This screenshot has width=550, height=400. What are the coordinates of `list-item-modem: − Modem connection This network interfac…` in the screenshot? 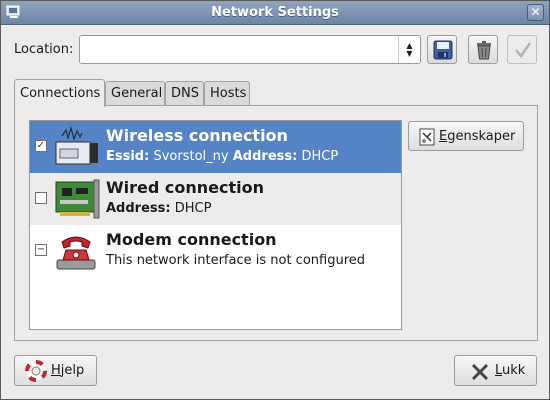 It's located at (215, 251).